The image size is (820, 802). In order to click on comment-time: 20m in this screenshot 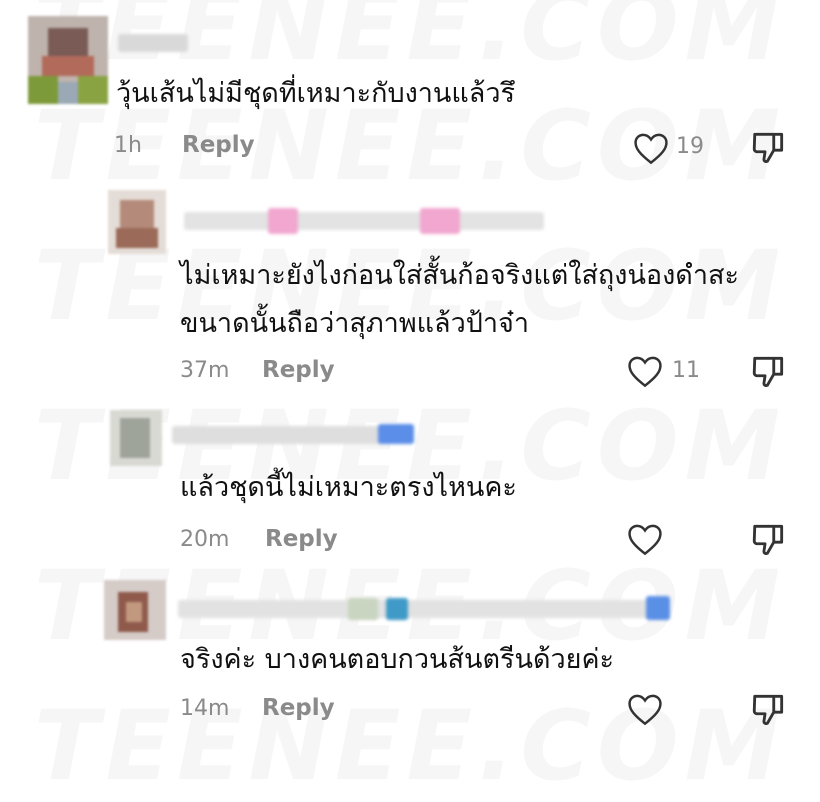, I will do `click(205, 539)`.